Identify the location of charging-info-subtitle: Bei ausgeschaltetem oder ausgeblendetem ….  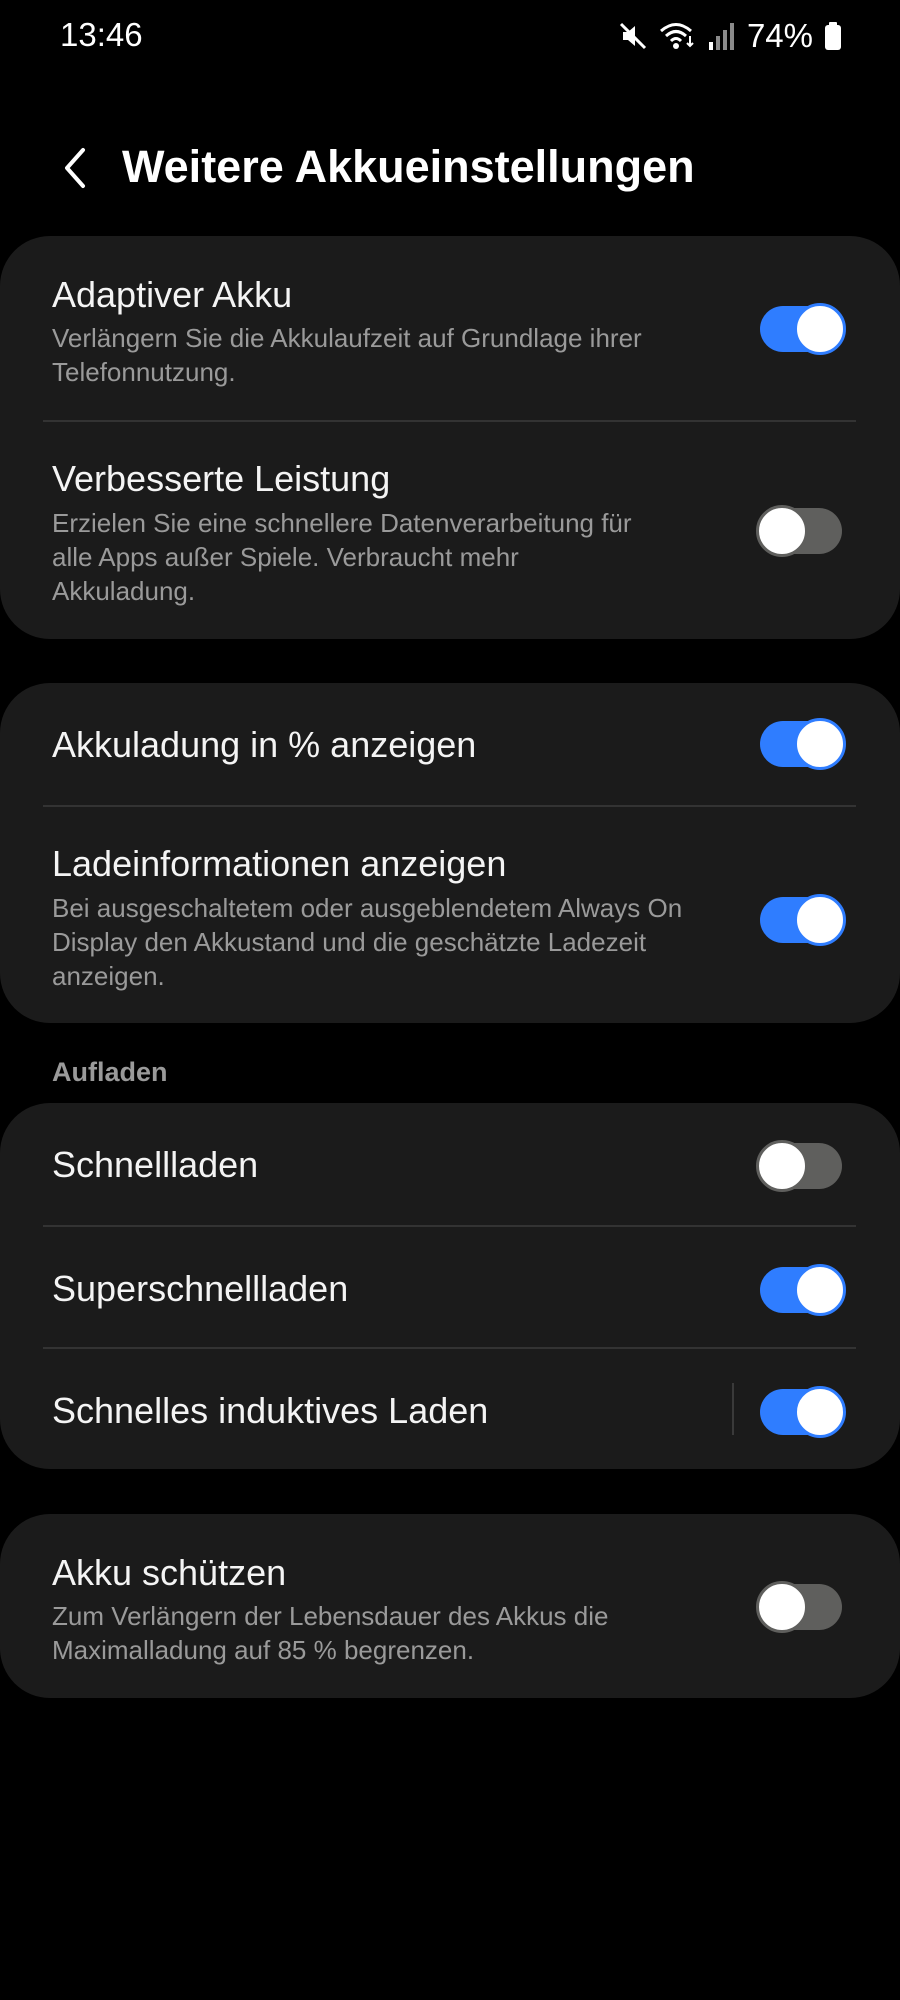
(367, 942).